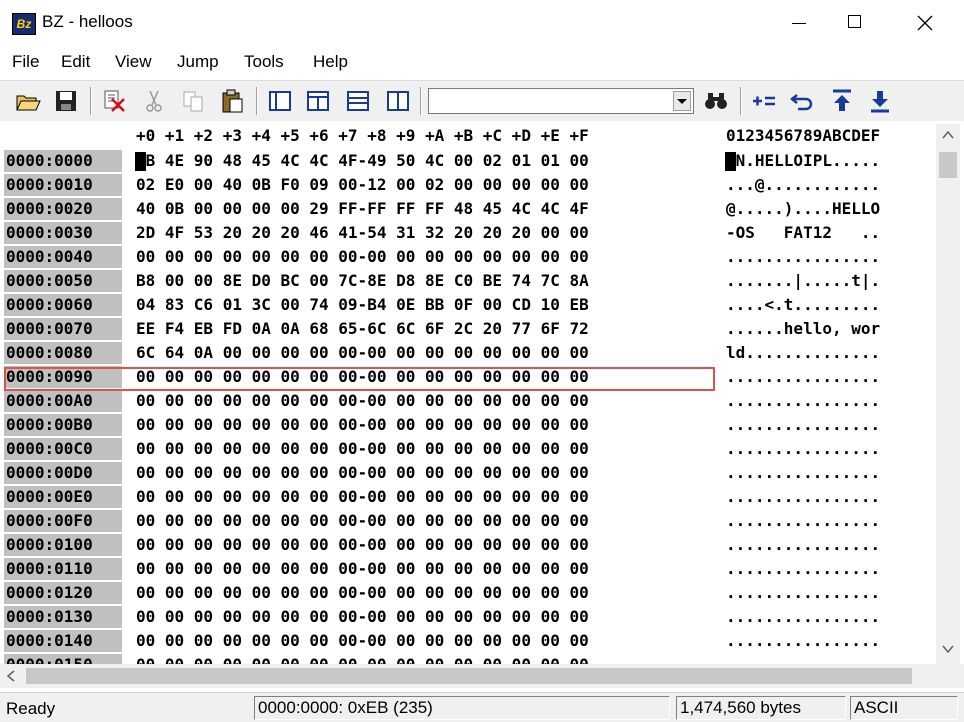 The image size is (964, 722). What do you see at coordinates (764, 101) in the screenshot?
I see `find-equal-button` at bounding box center [764, 101].